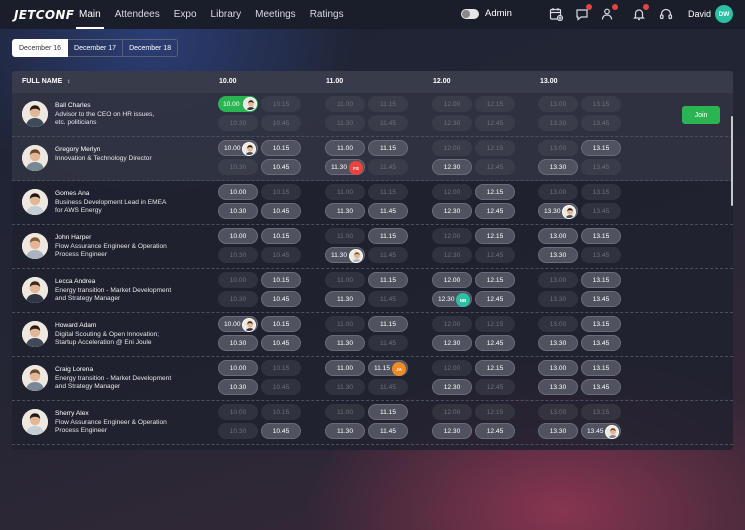 The image size is (745, 530). I want to click on attendee-name: Howard Adam, so click(75, 325).